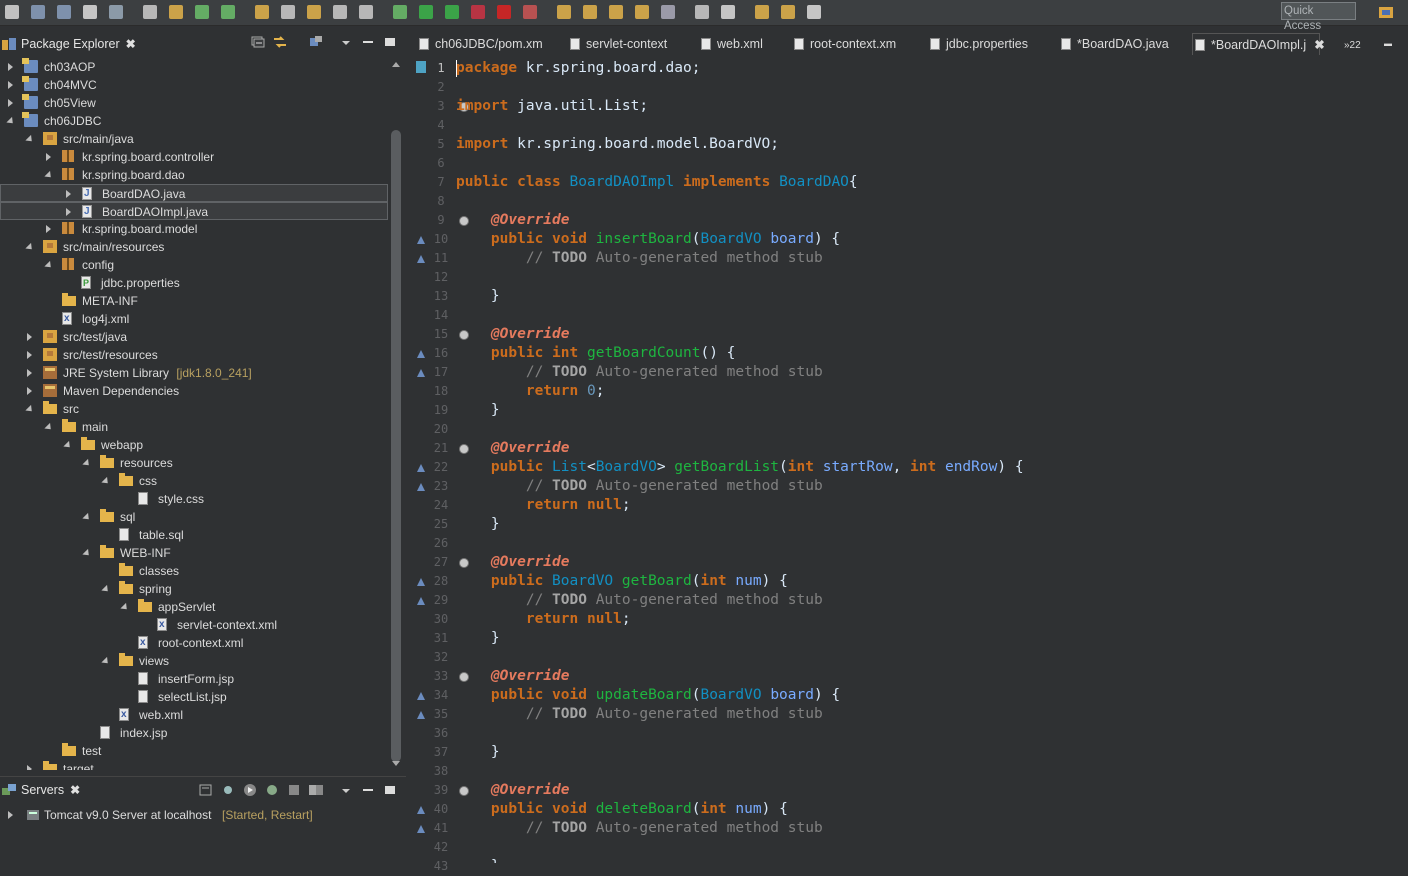 This screenshot has height=876, width=1408. Describe the element at coordinates (194, 535) in the screenshot. I see `tree-item: table.sql` at that location.